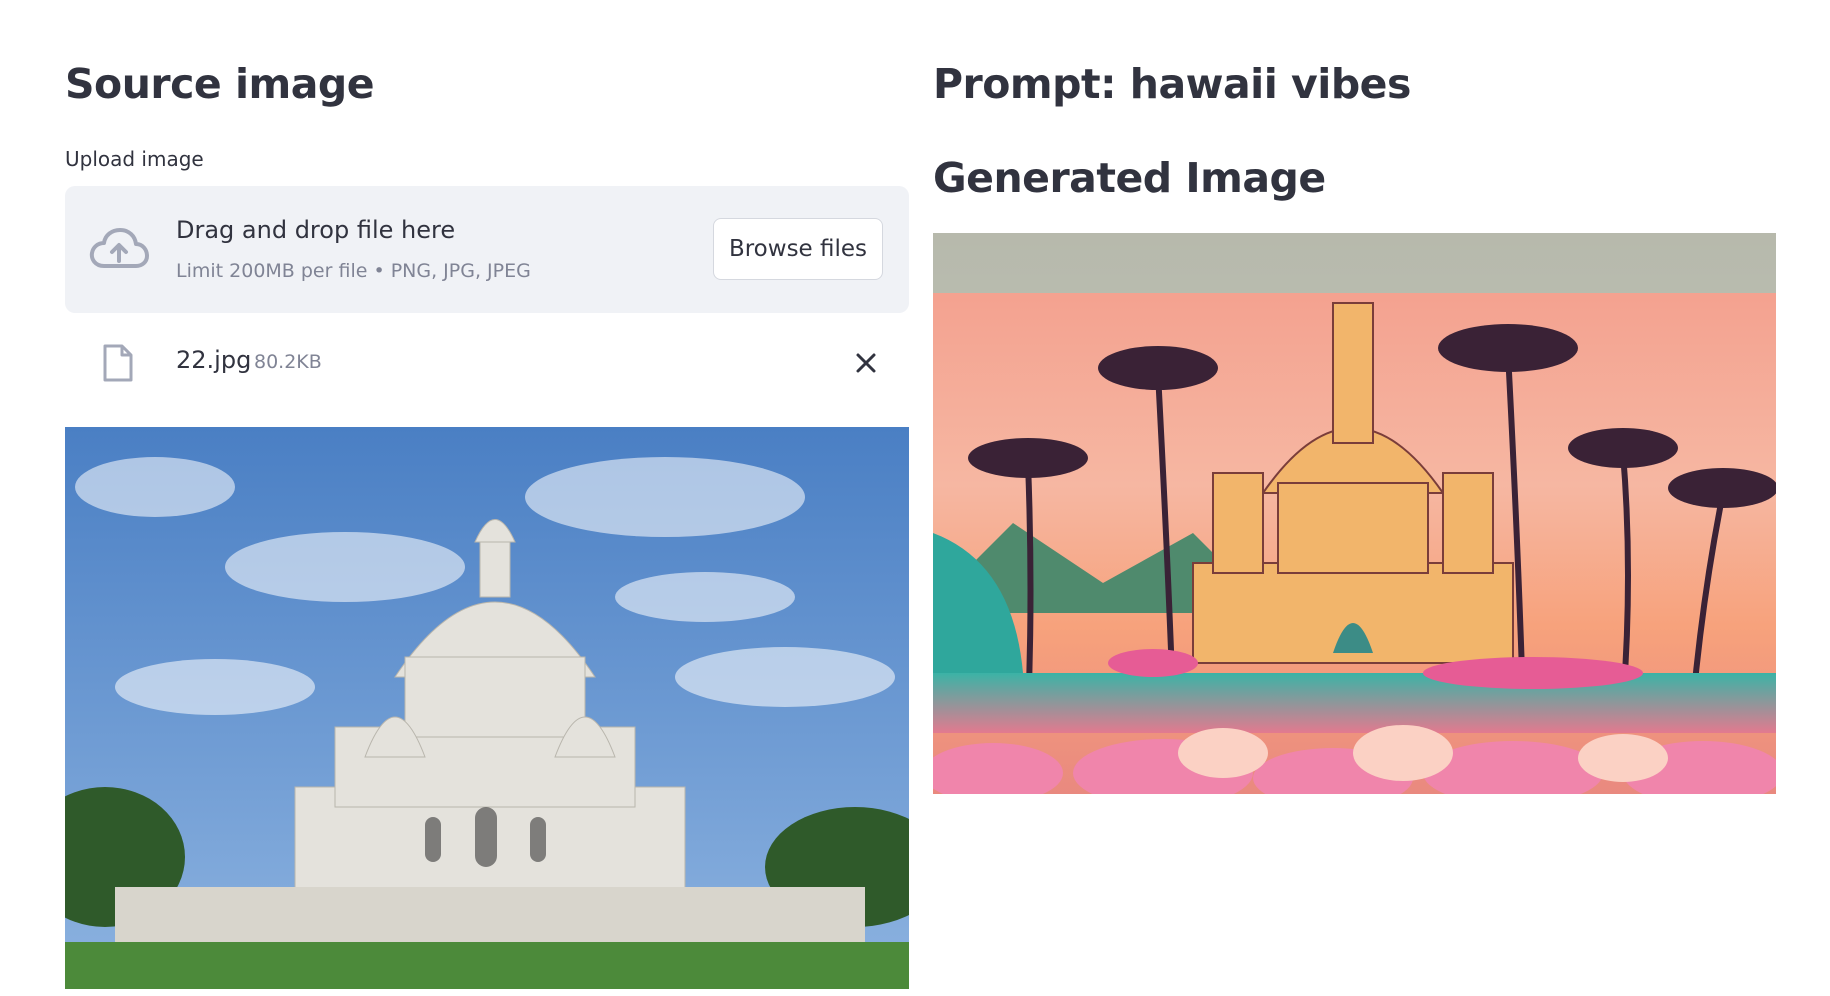  I want to click on upload-label: Upload image, so click(134, 159).